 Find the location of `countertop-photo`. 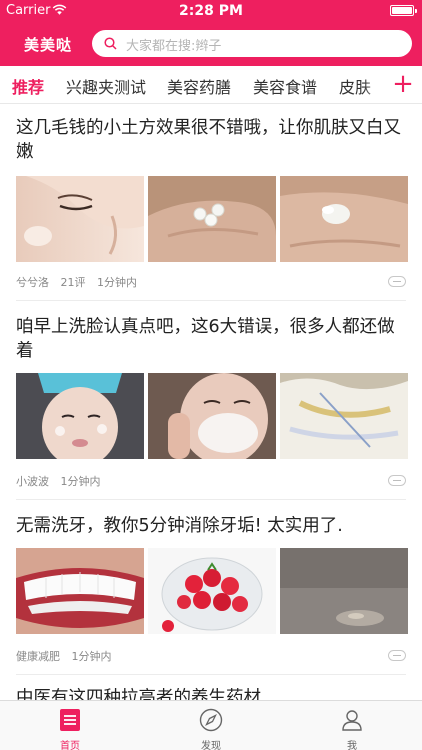

countertop-photo is located at coordinates (344, 591).